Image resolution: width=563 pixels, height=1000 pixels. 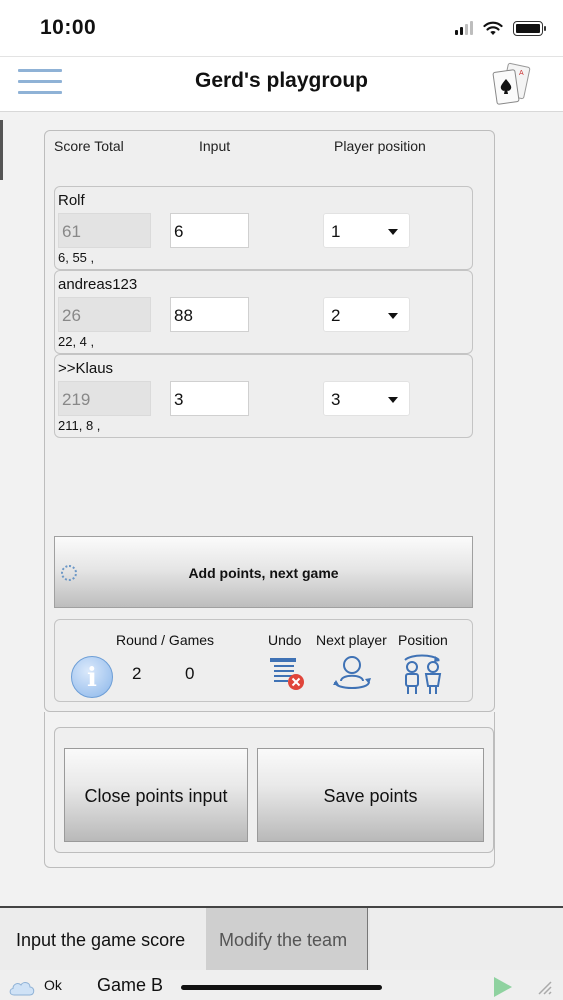 I want to click on signal-icon, so click(x=464, y=28).